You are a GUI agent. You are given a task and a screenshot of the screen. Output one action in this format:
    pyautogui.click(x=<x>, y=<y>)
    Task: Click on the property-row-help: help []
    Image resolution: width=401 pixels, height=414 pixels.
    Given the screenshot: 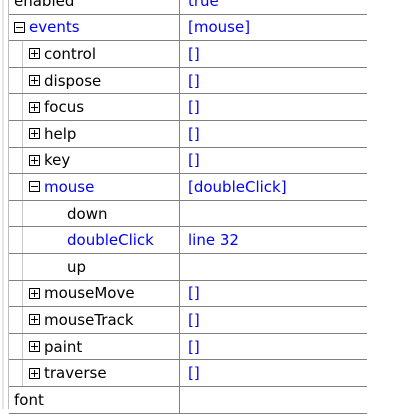 What is the action you would take?
    pyautogui.click(x=188, y=134)
    